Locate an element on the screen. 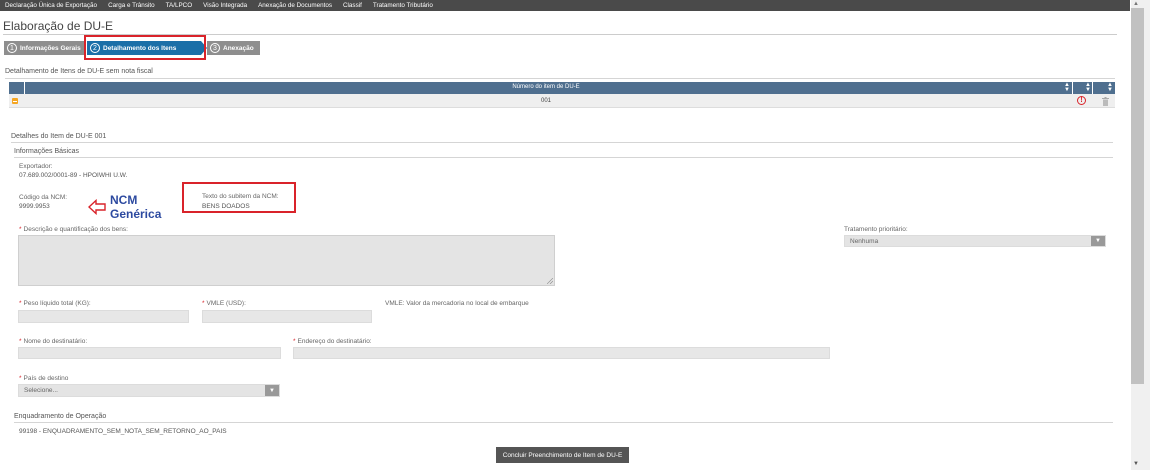 Image resolution: width=1150 pixels, height=470 pixels. nav-item-tratamento: Tratamento Tributário is located at coordinates (403, 5).